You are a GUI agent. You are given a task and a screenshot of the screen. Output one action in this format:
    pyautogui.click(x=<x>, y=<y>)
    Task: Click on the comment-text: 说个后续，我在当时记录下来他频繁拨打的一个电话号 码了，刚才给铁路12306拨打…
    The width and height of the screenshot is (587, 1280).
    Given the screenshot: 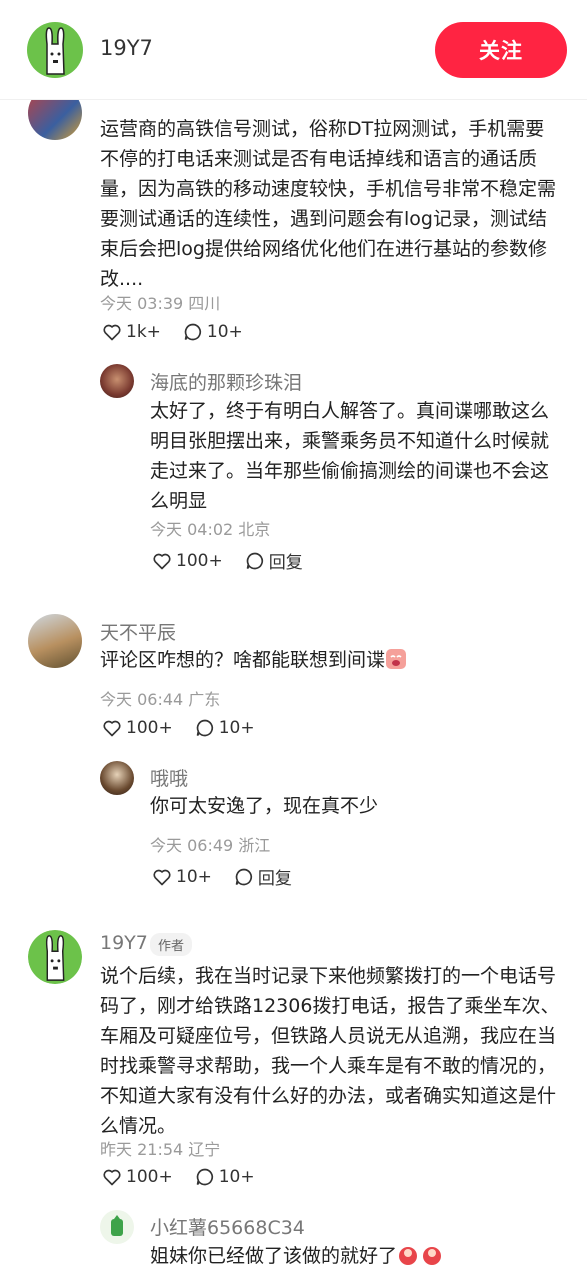 What is the action you would take?
    pyautogui.click(x=330, y=1051)
    